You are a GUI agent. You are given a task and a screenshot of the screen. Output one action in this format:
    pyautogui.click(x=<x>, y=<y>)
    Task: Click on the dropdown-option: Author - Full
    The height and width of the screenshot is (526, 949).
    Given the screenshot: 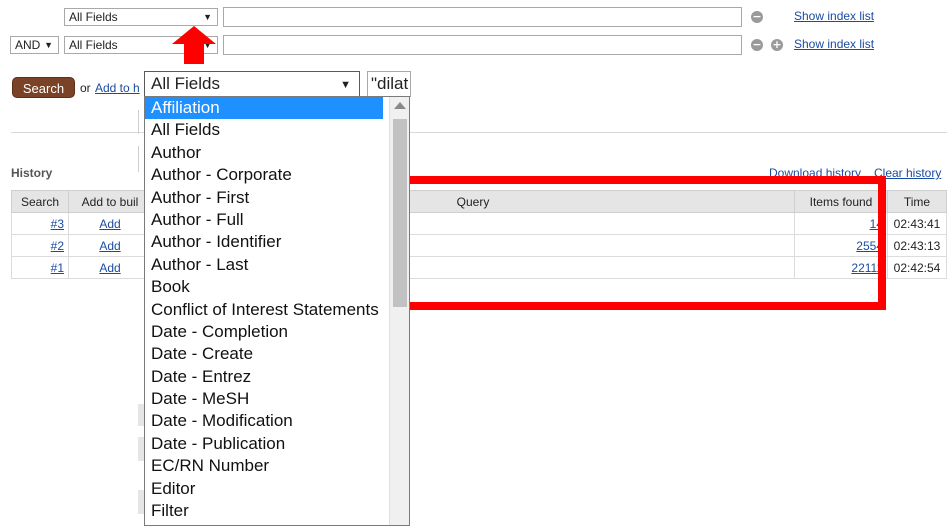 What is the action you would take?
    pyautogui.click(x=264, y=220)
    